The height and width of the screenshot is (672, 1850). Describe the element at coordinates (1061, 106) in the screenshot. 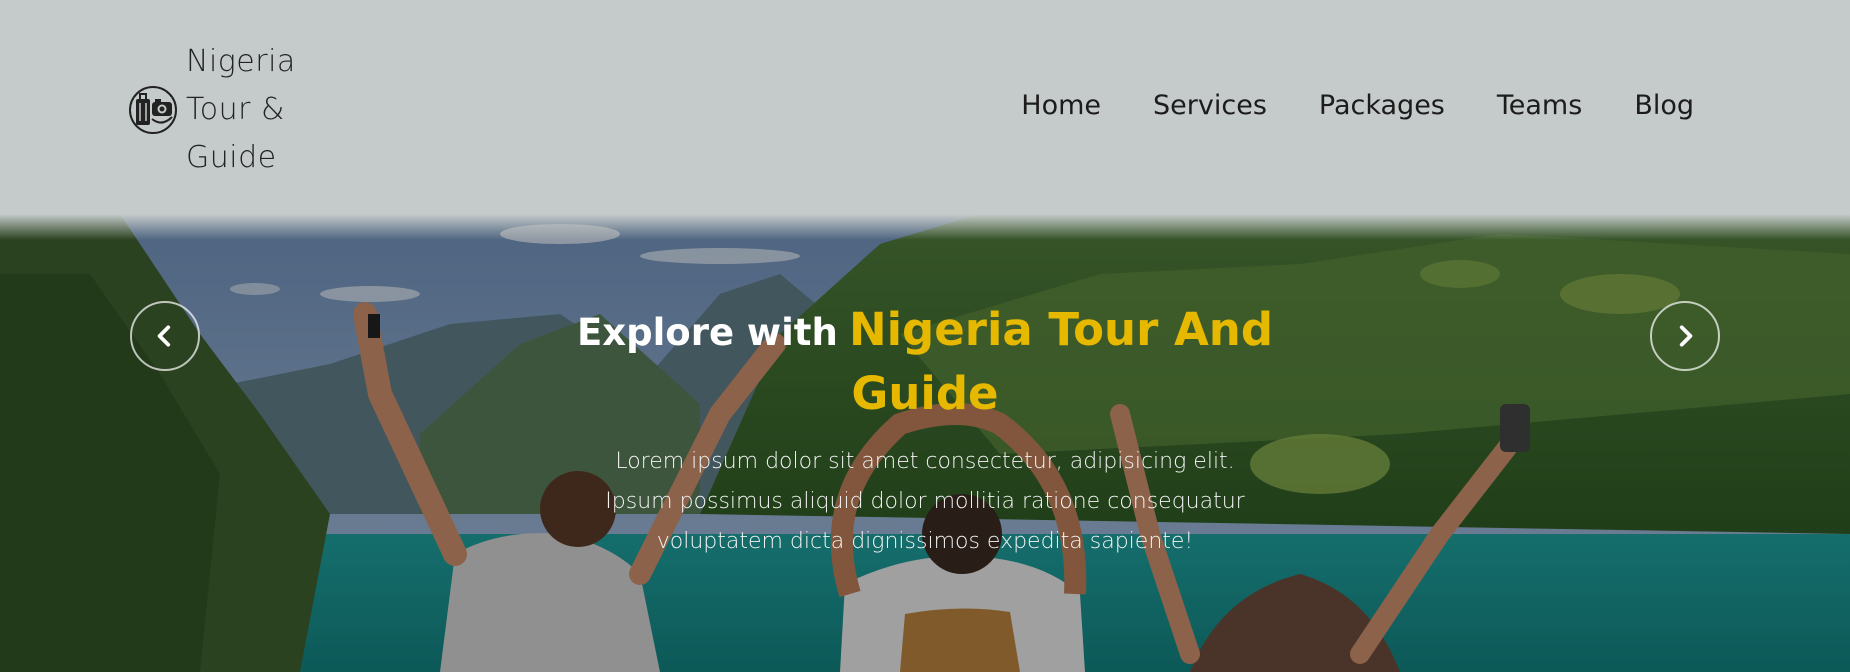

I see `nav-link-home: Home` at that location.